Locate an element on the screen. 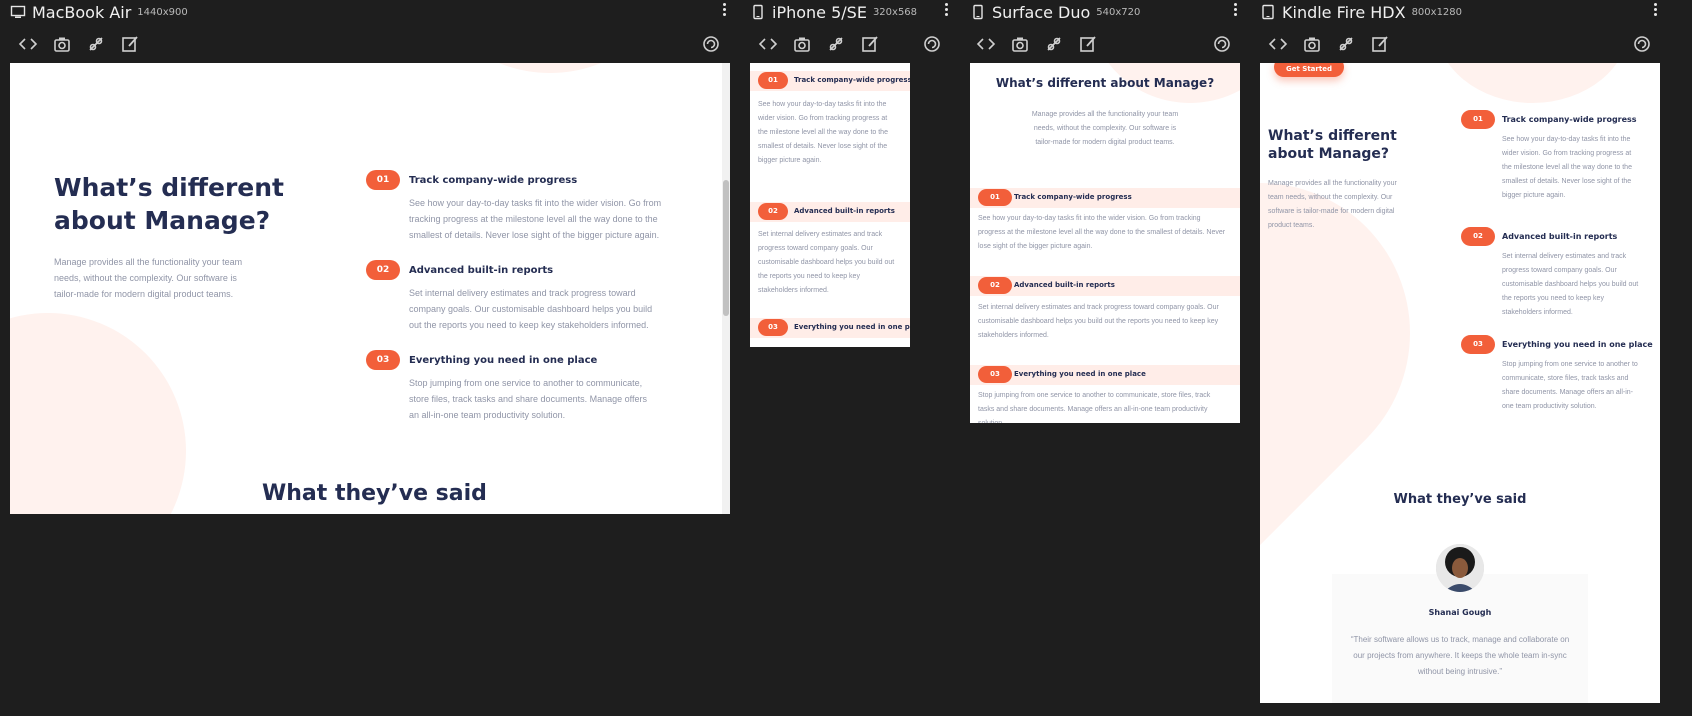 The image size is (1692, 716). device-header: Kindle Fire HDX 800x1280 is located at coordinates (1361, 12).